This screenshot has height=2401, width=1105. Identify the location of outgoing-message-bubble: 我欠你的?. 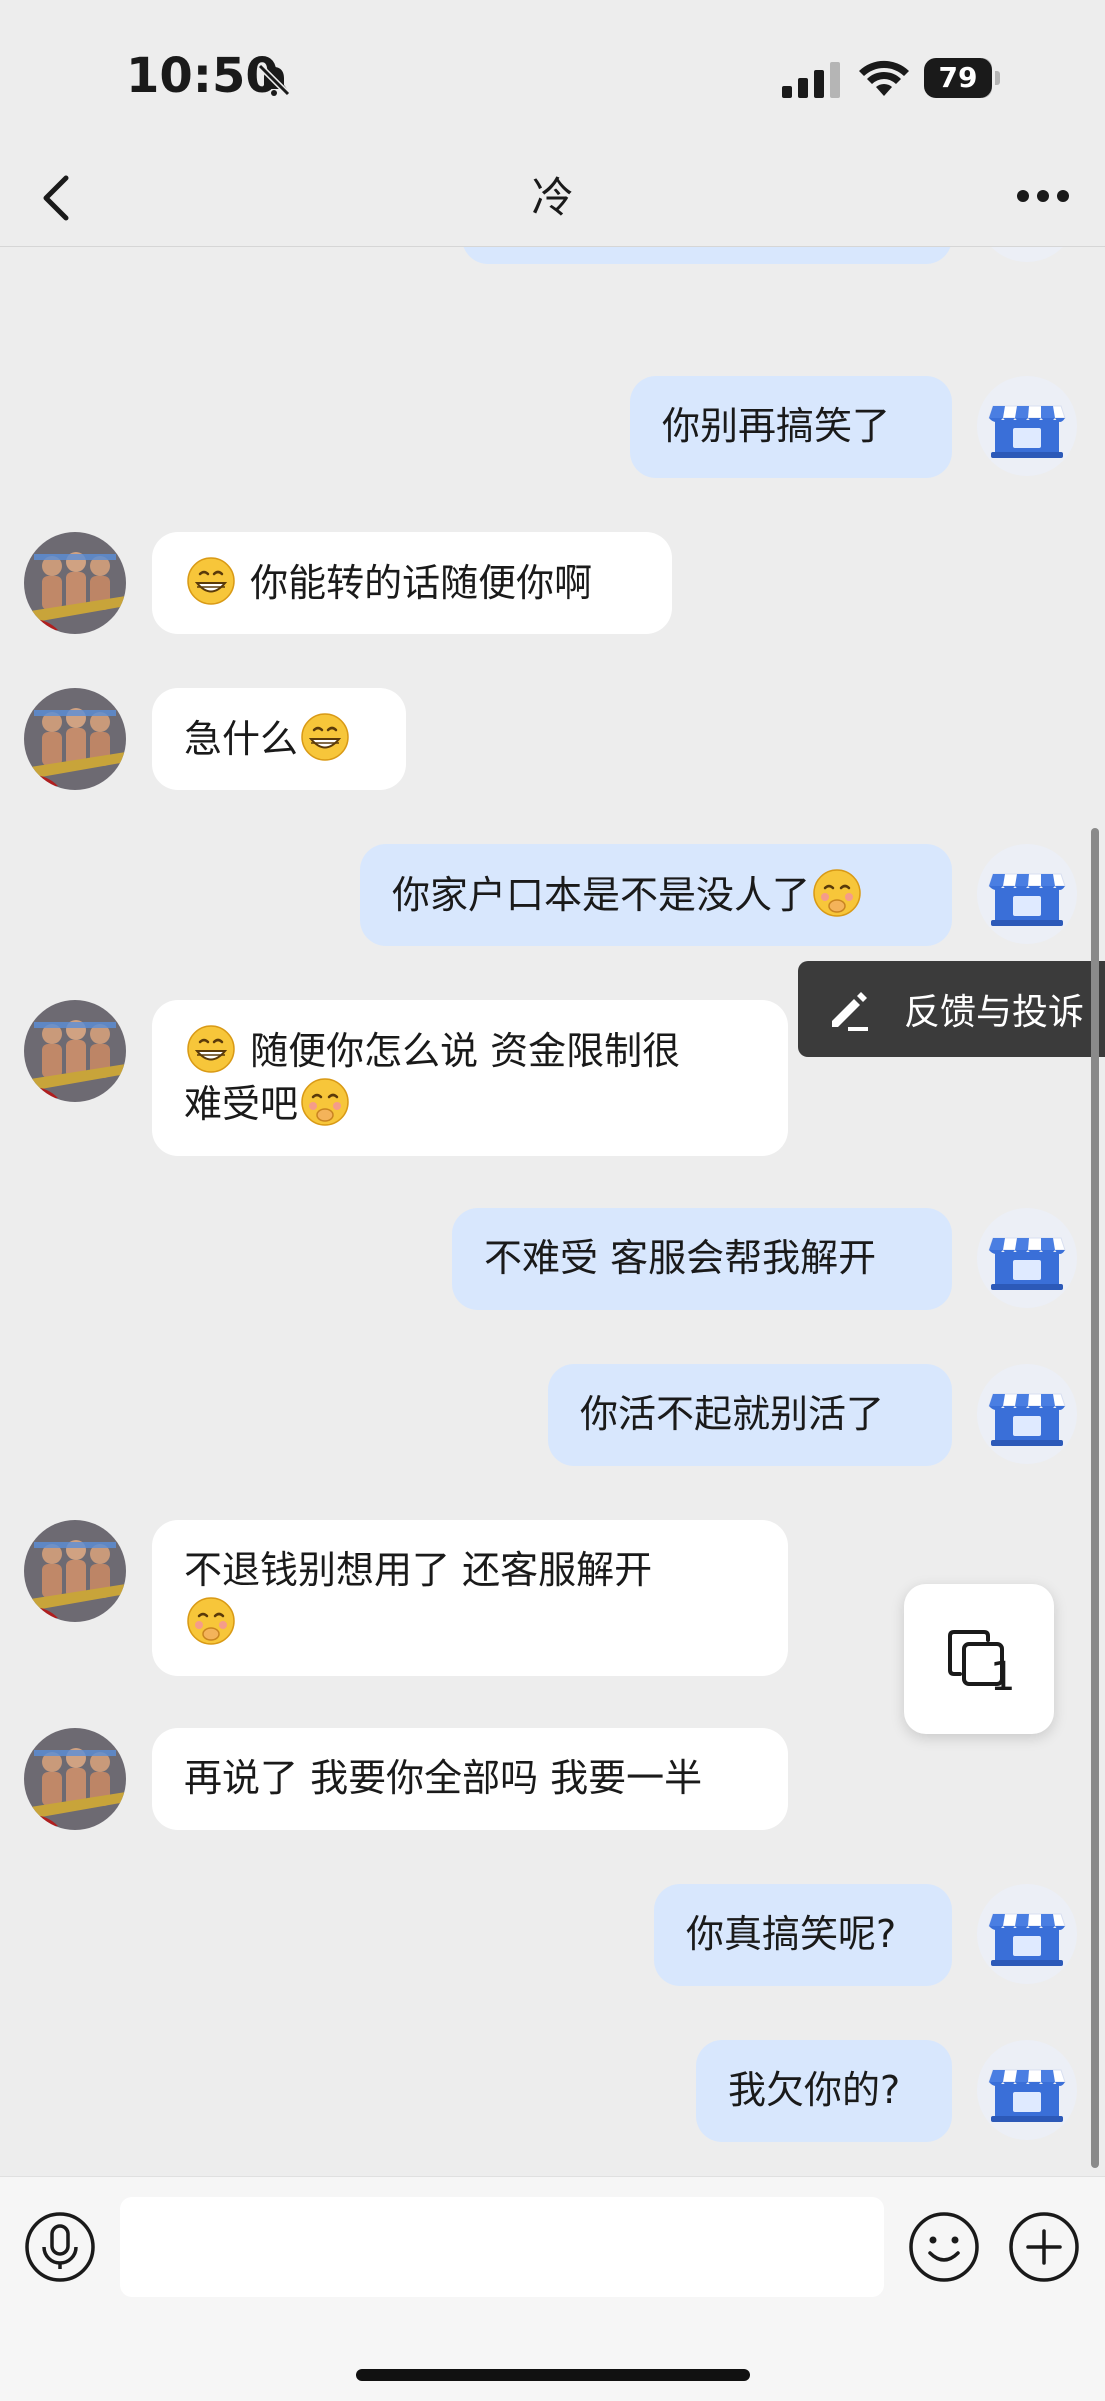
(824, 2091).